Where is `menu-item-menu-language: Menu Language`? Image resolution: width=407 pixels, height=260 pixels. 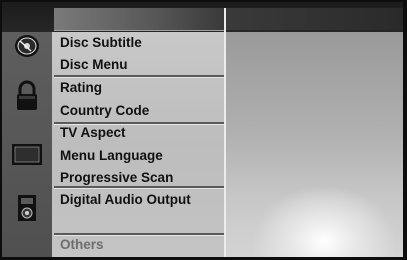 menu-item-menu-language: Menu Language is located at coordinates (111, 156).